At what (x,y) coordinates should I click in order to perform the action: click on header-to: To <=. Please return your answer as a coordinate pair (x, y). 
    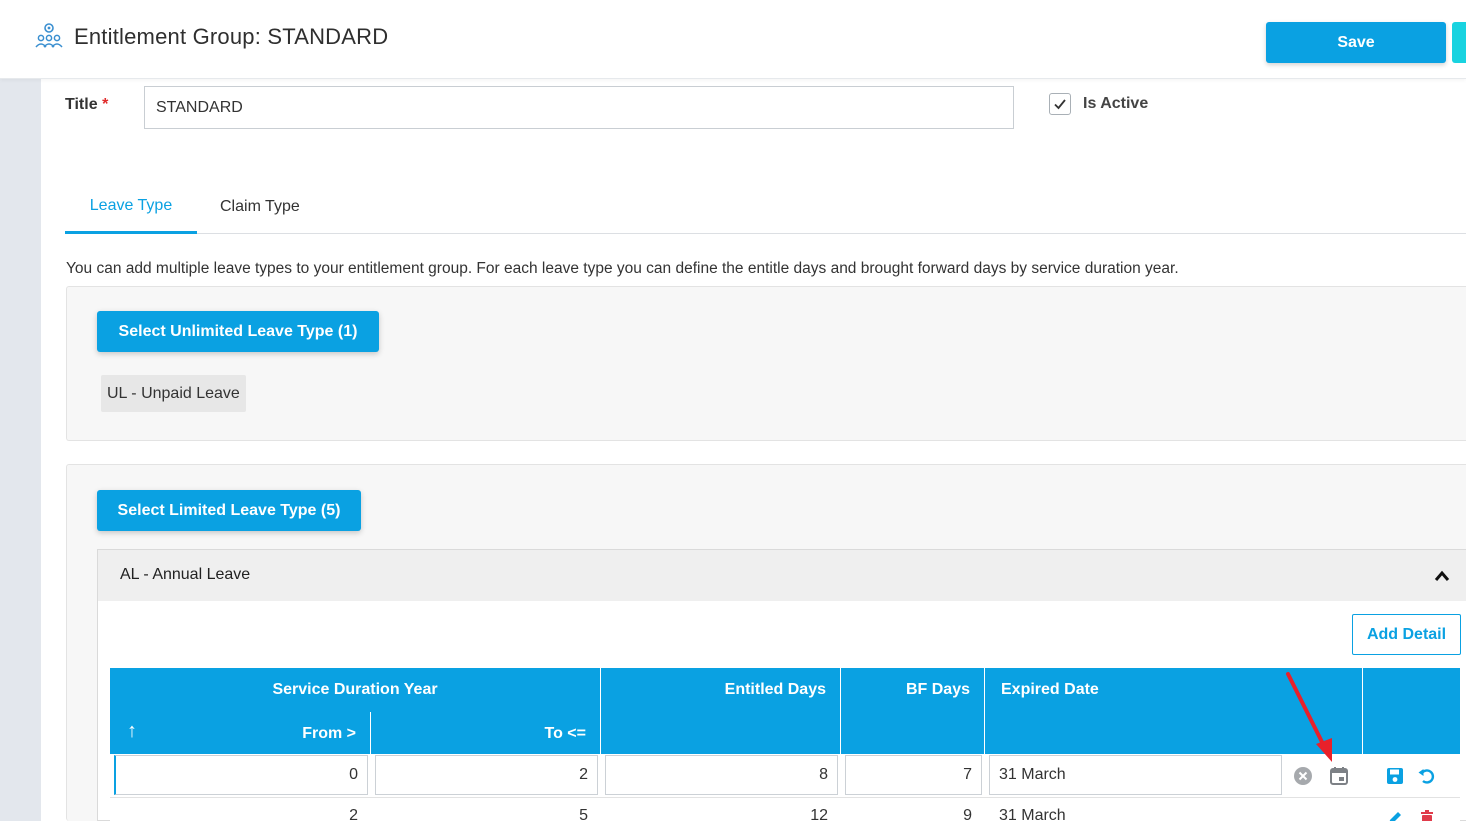
    Looking at the image, I should click on (485, 733).